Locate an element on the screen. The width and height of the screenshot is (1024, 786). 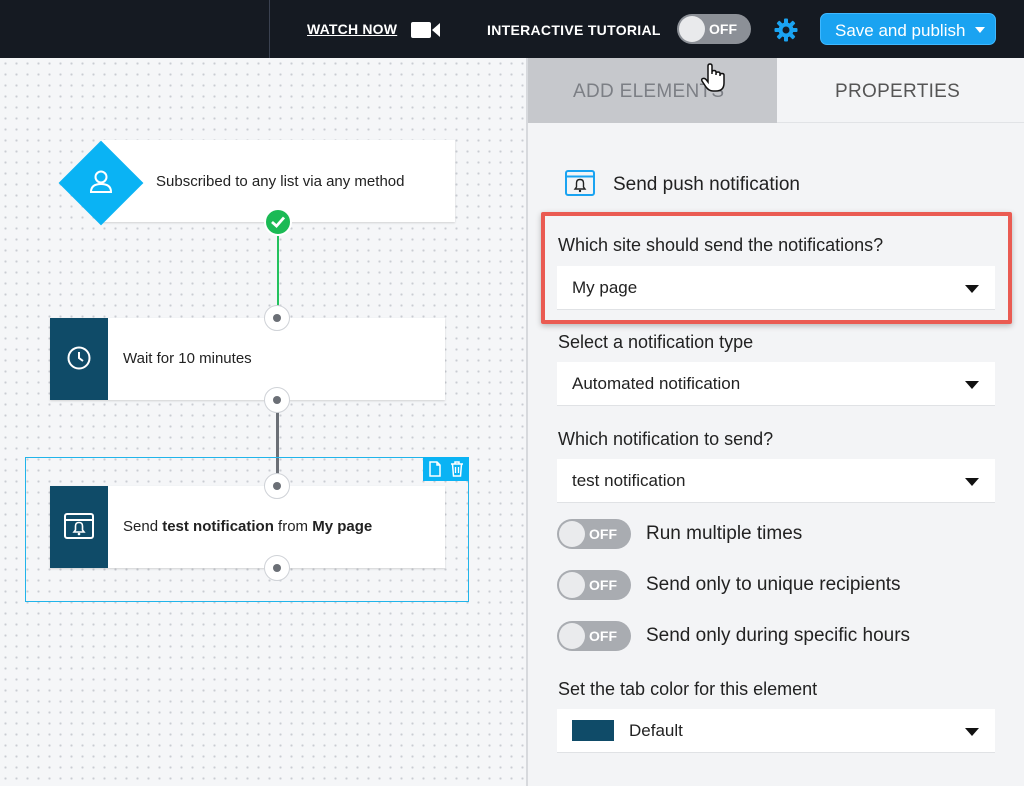
watch-now-link: WATCH NOW is located at coordinates (352, 29).